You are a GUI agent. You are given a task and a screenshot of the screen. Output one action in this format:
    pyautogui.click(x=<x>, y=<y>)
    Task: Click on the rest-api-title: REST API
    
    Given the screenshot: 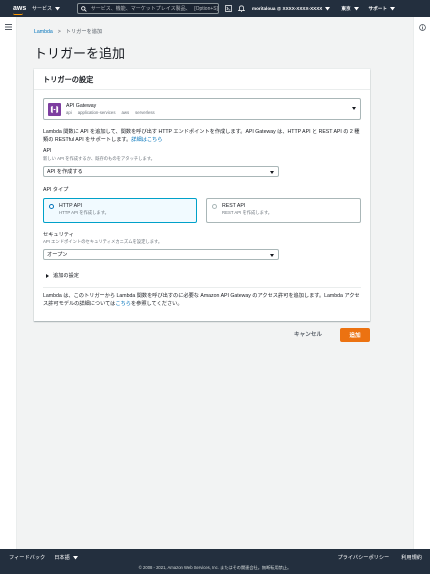 What is the action you would take?
    pyautogui.click(x=234, y=206)
    